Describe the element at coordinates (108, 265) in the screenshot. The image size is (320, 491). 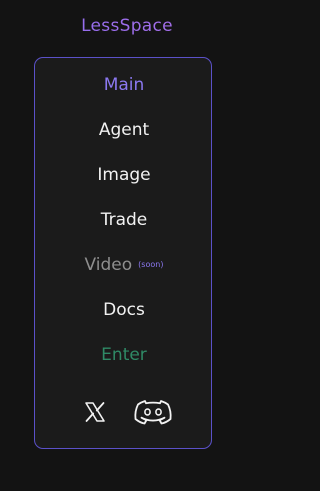
I see `nav-item-video-label: Video` at that location.